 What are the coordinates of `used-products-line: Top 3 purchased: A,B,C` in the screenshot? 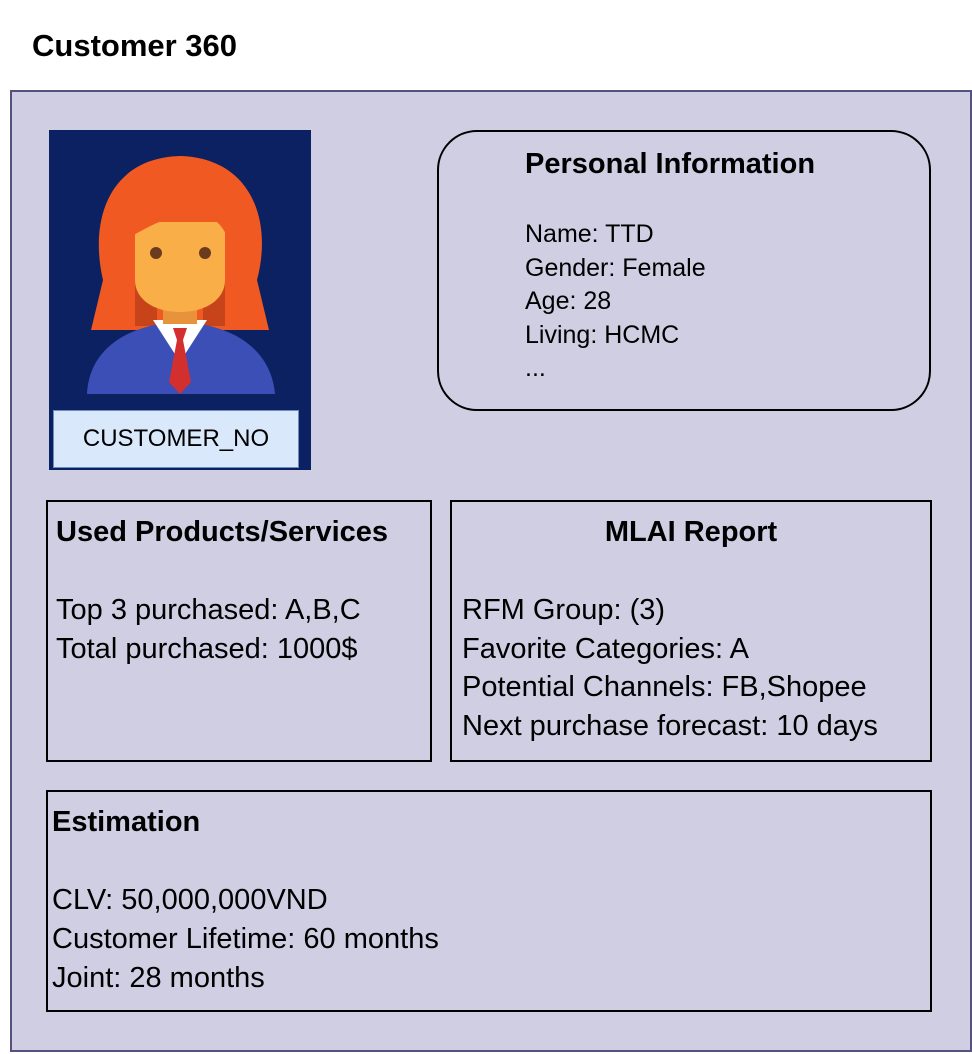 It's located at (208, 610).